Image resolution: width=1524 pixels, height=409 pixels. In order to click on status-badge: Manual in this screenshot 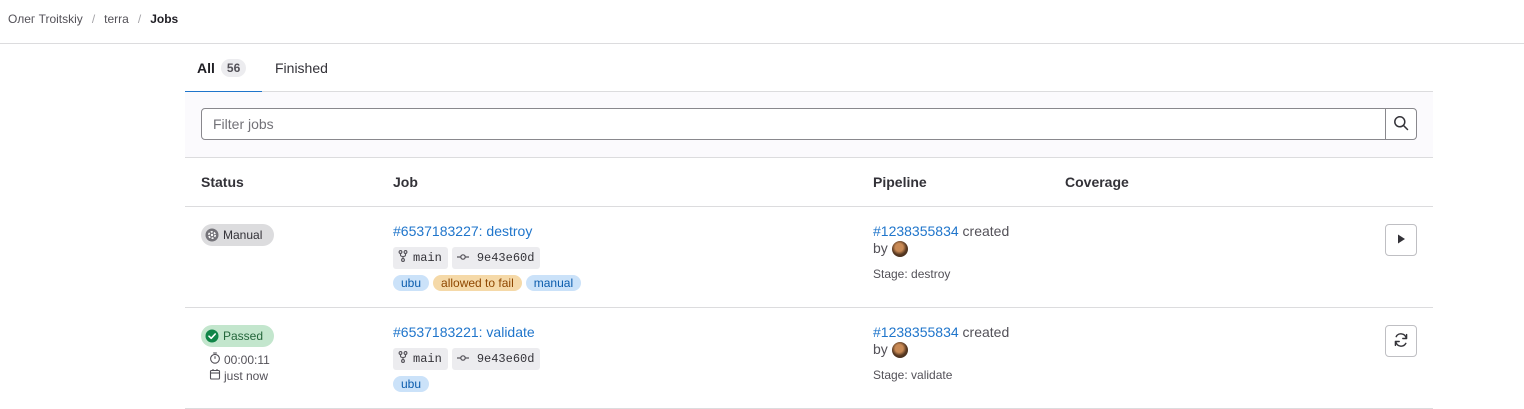, I will do `click(237, 235)`.